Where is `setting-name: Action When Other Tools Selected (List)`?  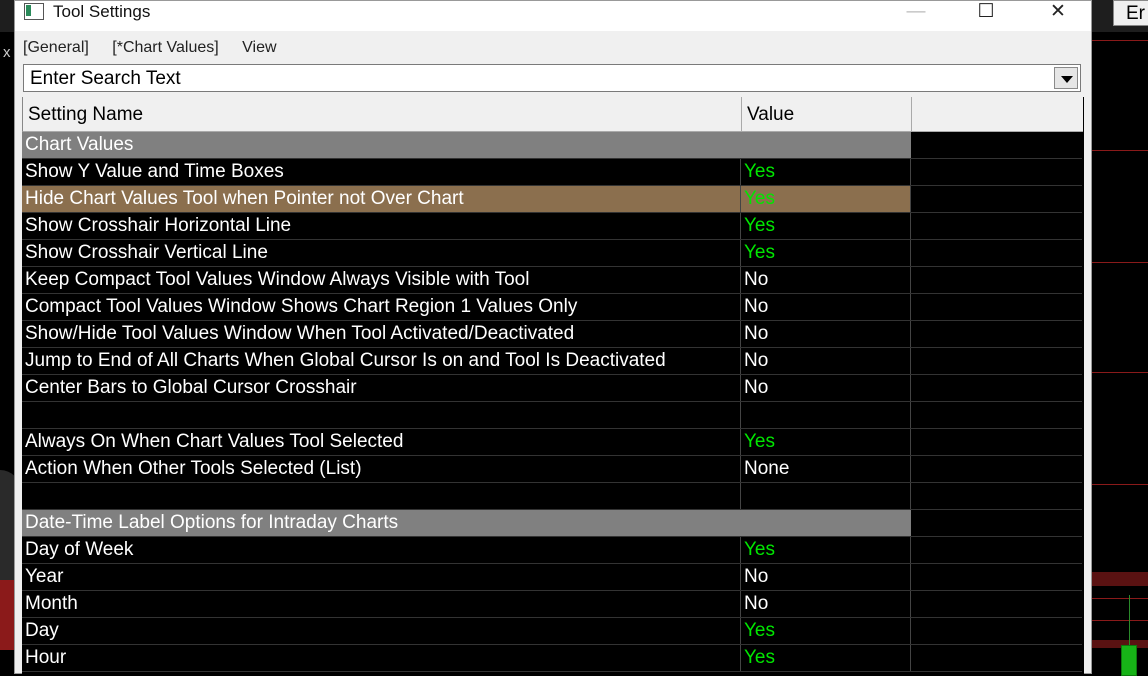
setting-name: Action When Other Tools Selected (List) is located at coordinates (381, 469).